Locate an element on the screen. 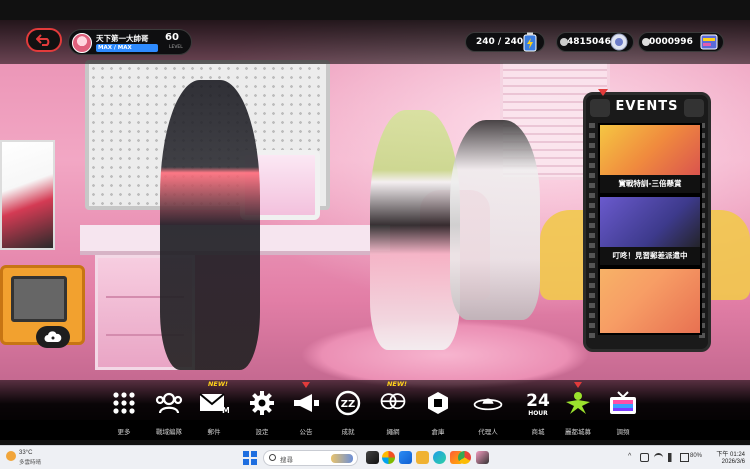 This screenshot has height=469, width=750. polychrome-counter: 0000996 is located at coordinates (681, 42).